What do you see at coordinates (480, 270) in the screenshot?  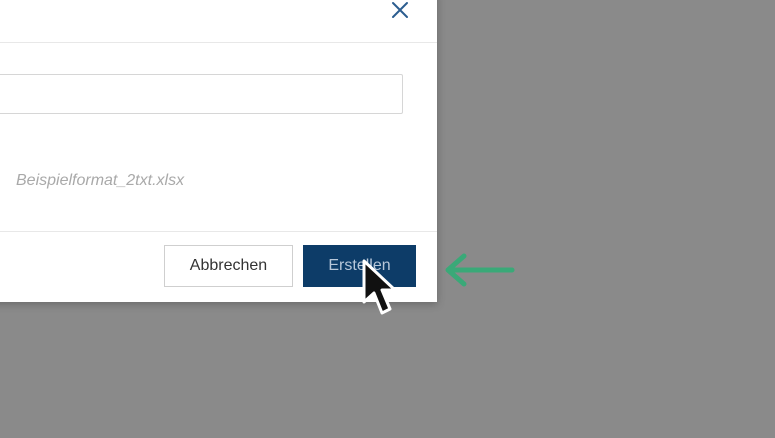 I see `arrow-left-icon` at bounding box center [480, 270].